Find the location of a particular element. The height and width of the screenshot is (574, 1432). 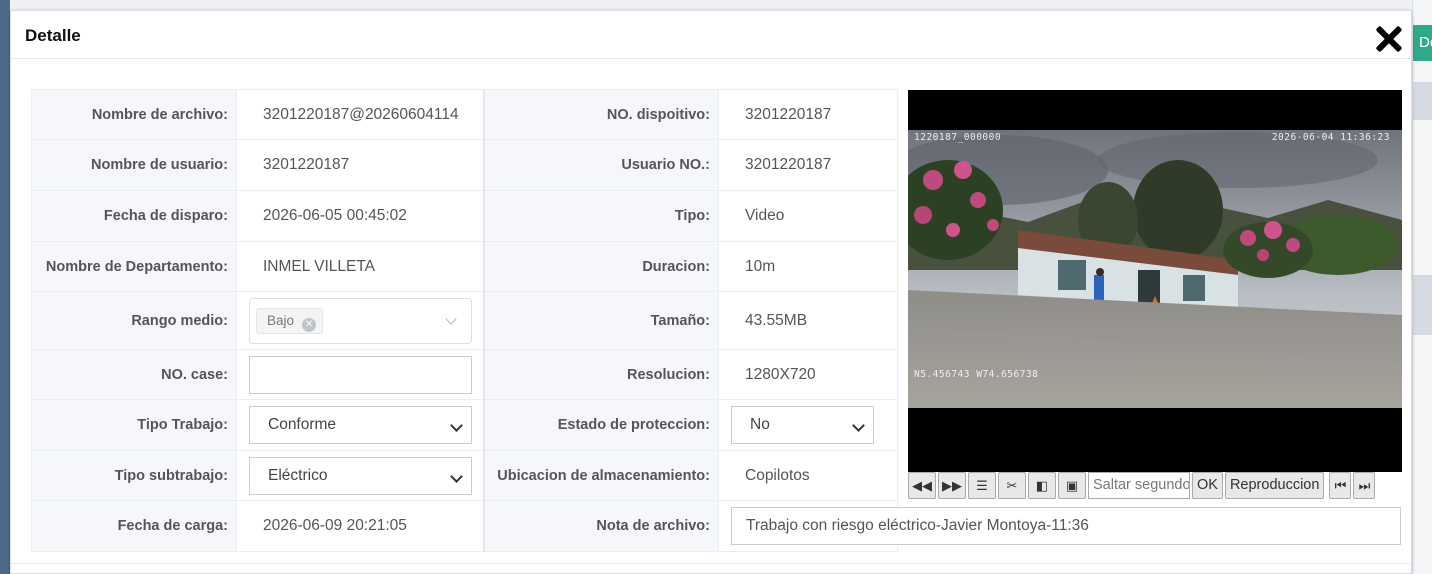

ok-button: OK is located at coordinates (1207, 485).